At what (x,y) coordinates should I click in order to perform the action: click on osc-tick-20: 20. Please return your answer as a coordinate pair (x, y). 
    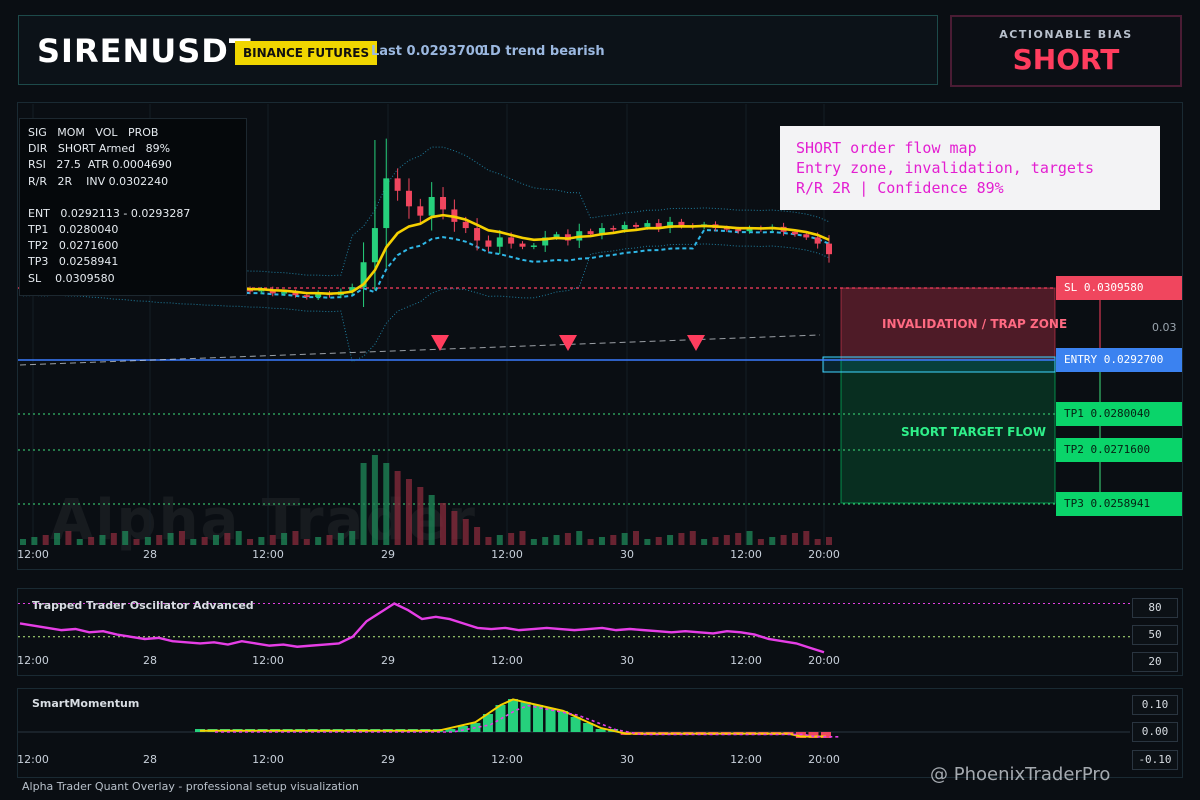
    Looking at the image, I should click on (1155, 662).